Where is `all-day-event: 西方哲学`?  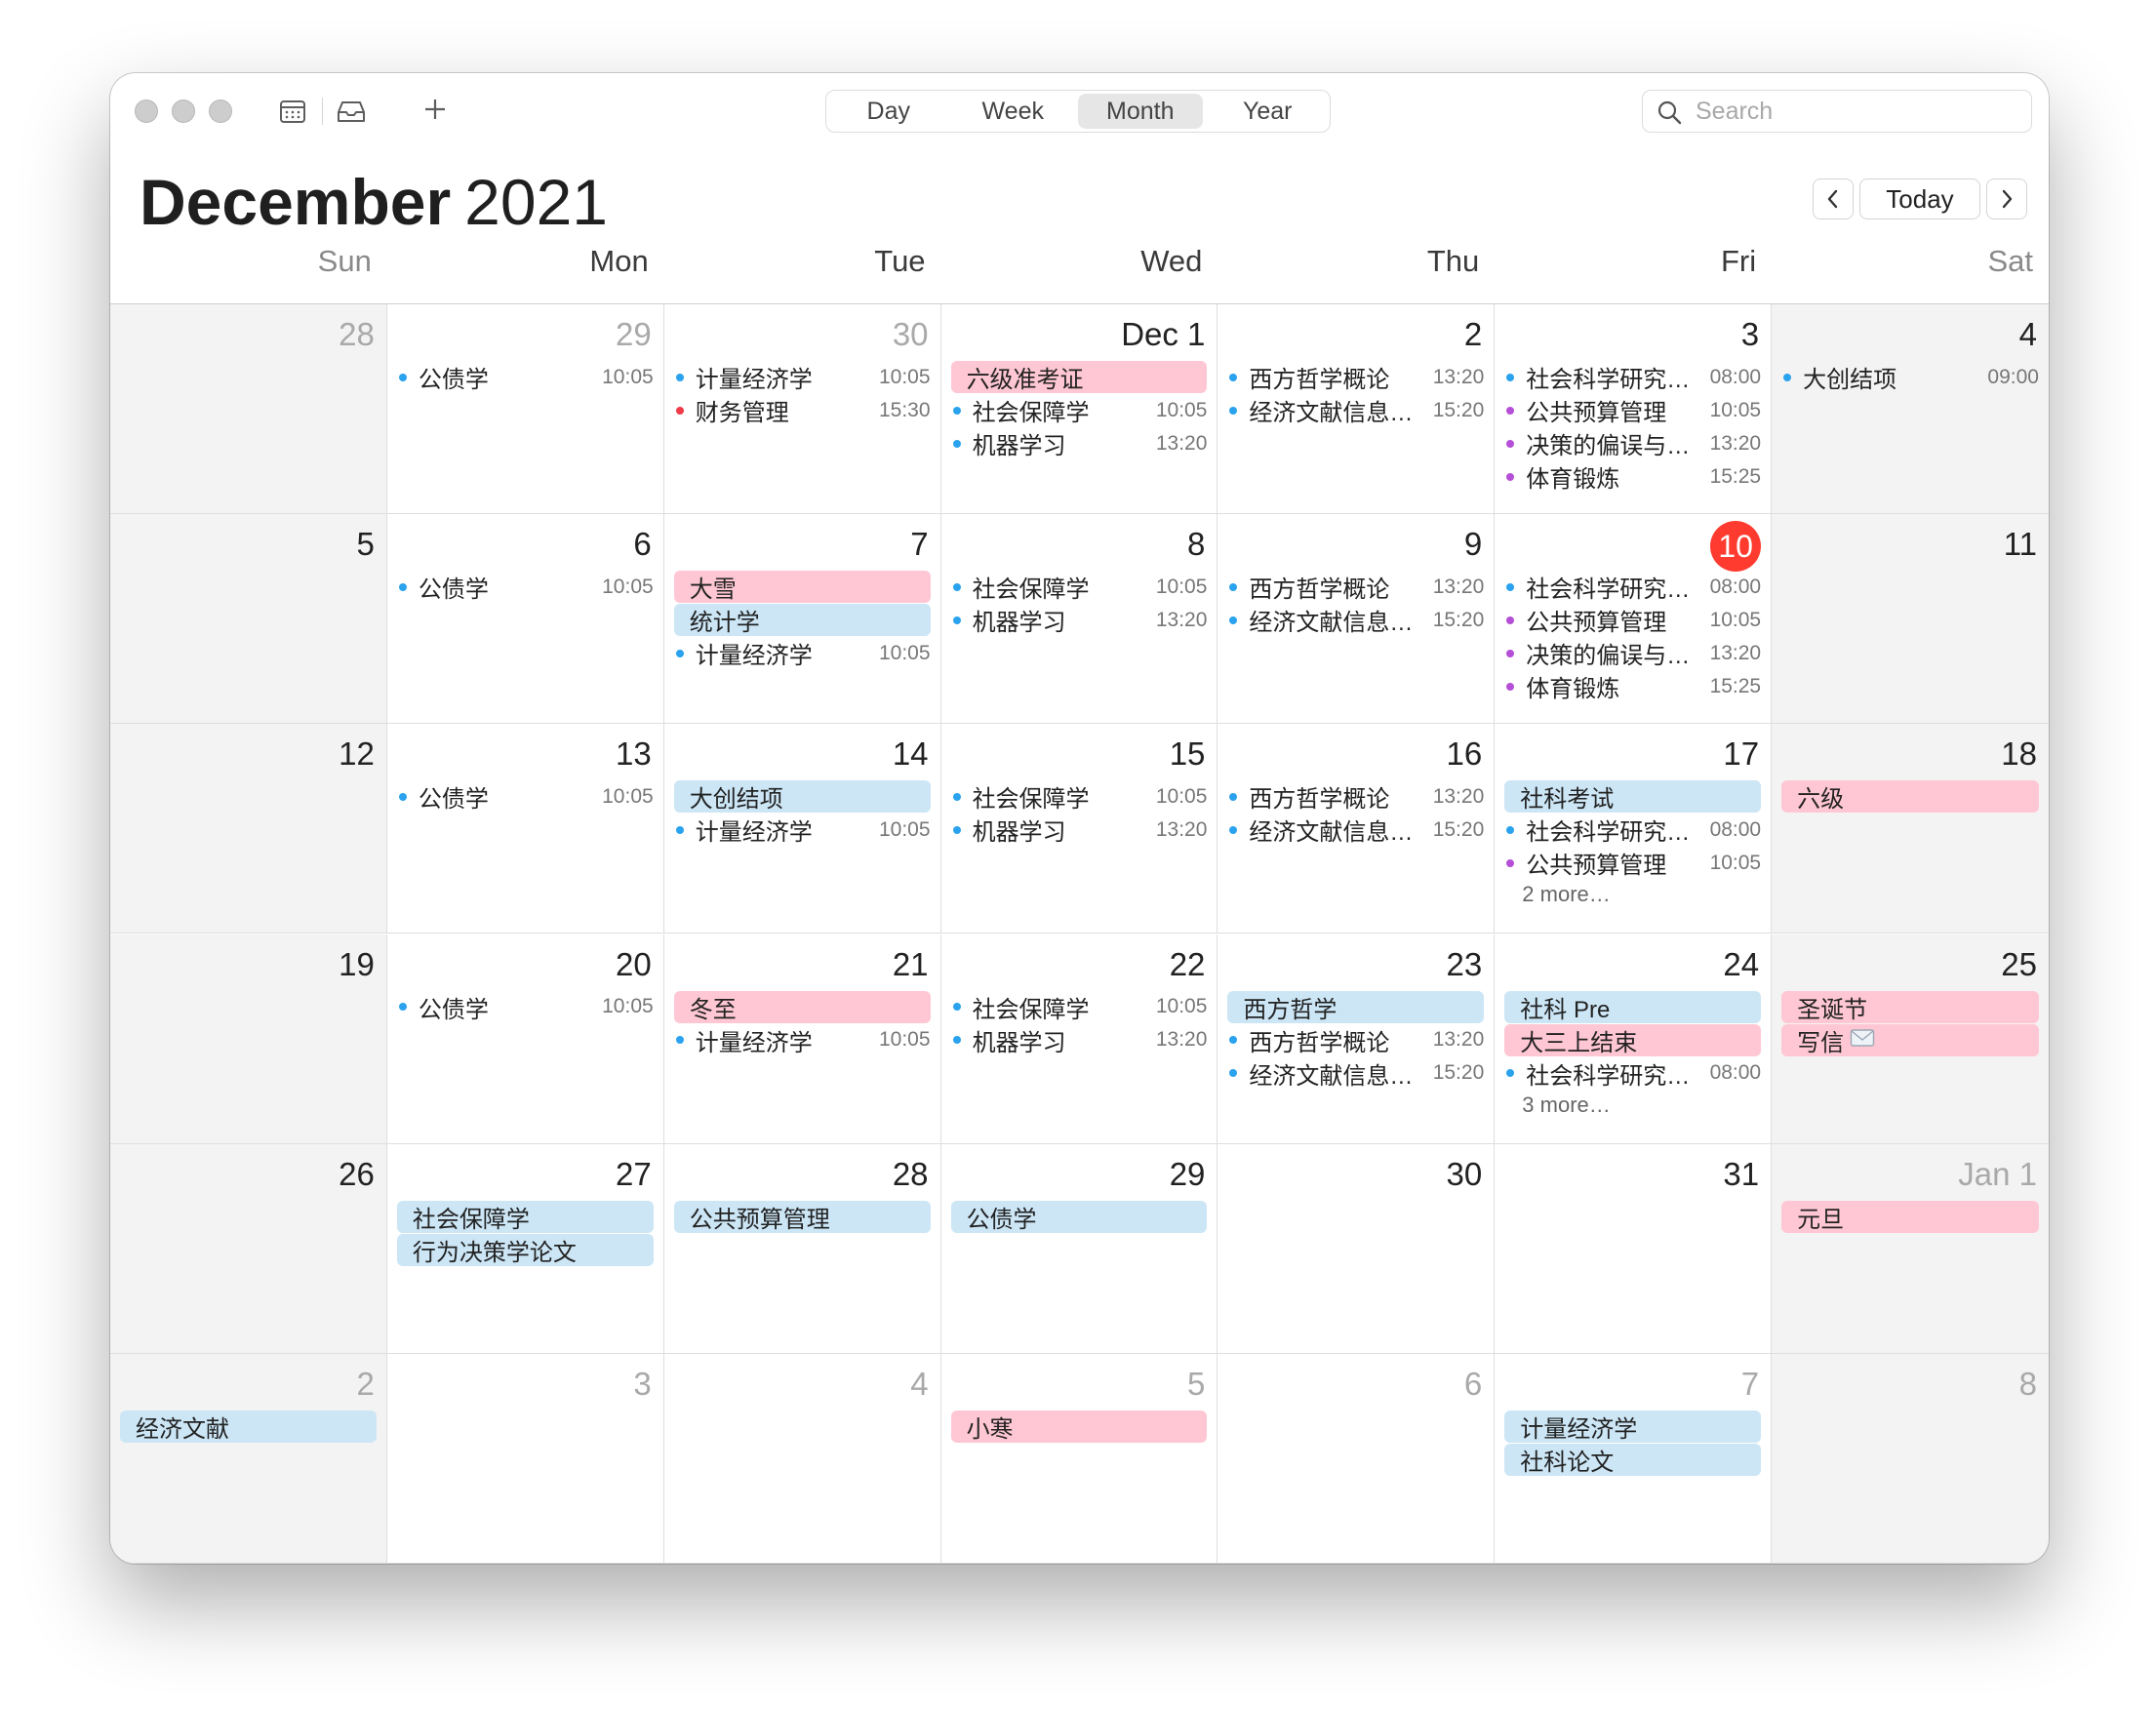 all-day-event: 西方哲学 is located at coordinates (1356, 1006).